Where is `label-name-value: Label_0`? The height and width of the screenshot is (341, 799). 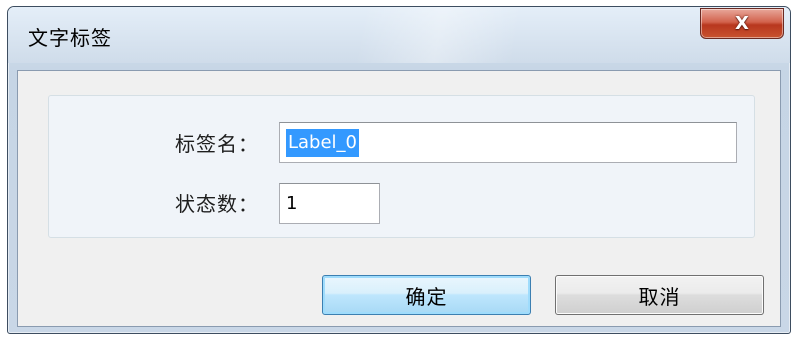 label-name-value: Label_0 is located at coordinates (323, 142).